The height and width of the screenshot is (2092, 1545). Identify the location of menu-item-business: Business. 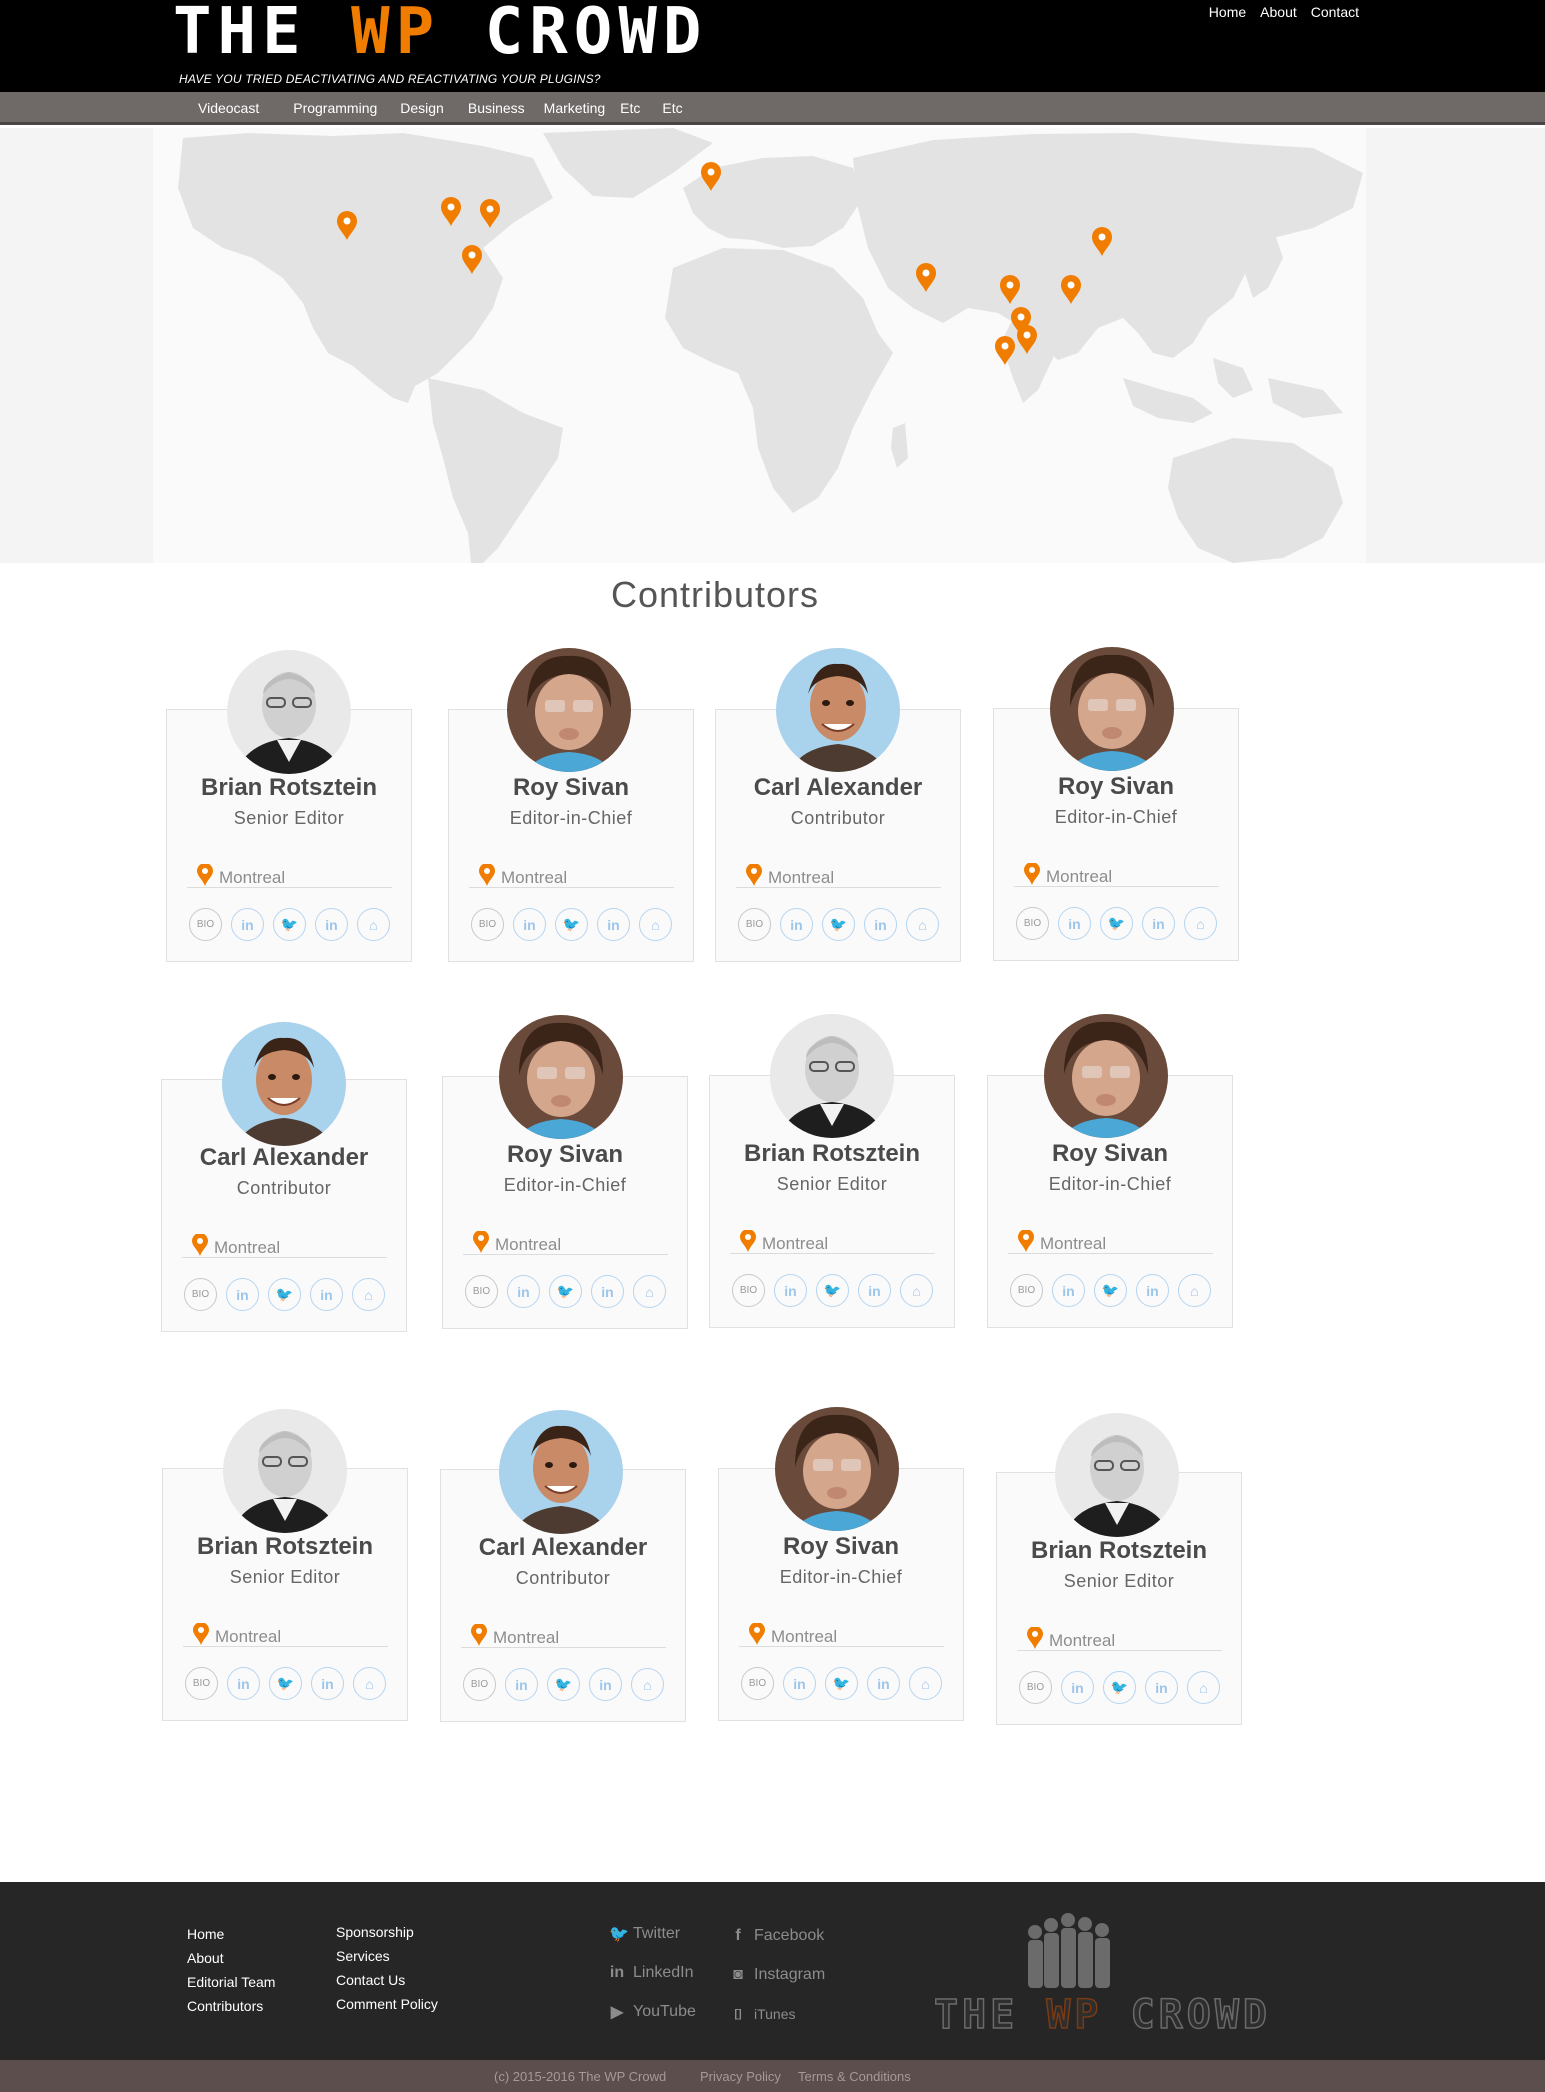
(496, 108).